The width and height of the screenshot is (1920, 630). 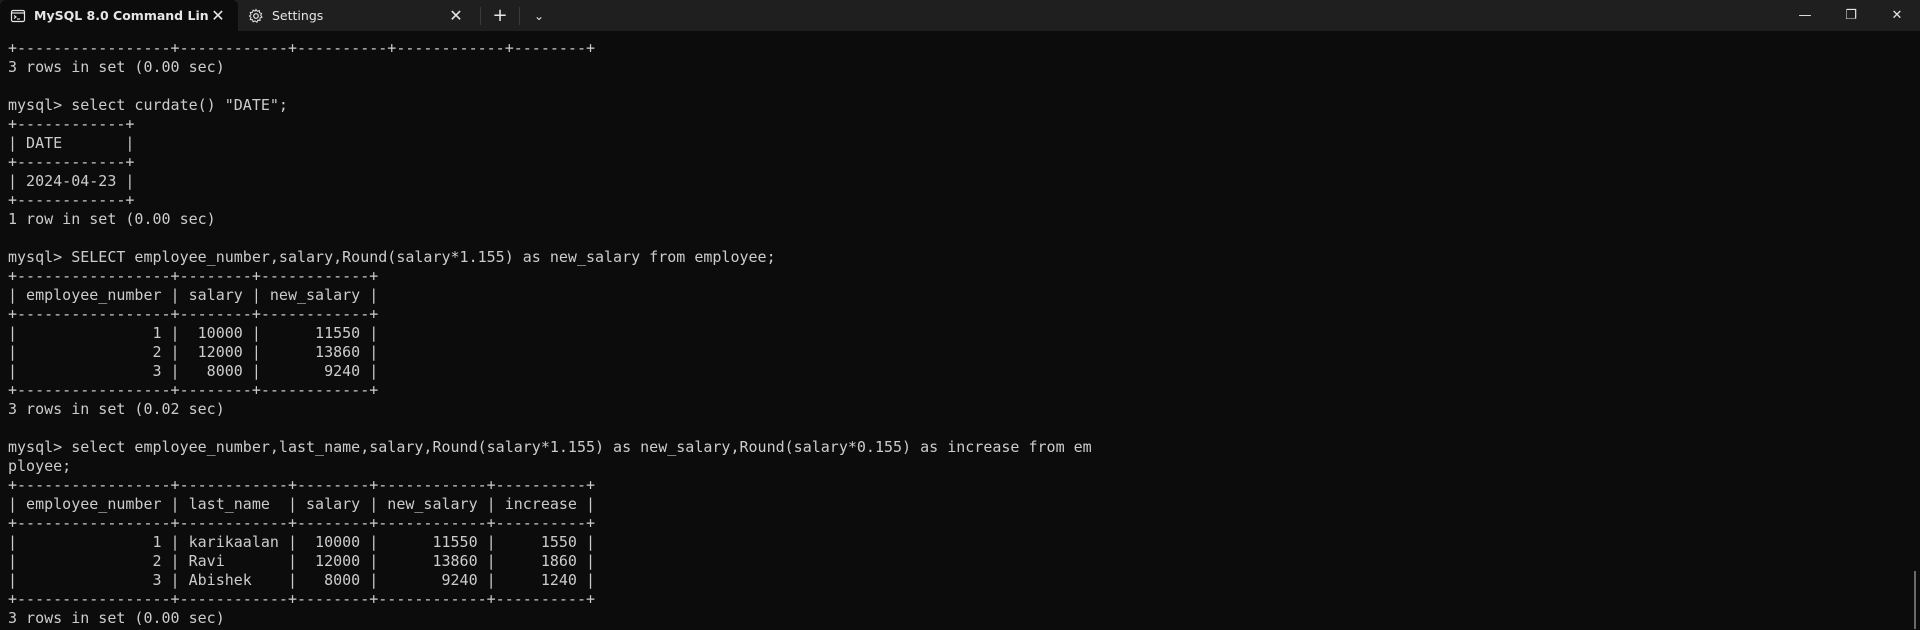 I want to click on console-line: | 1 | 10000 | 11550 |, so click(x=193, y=333).